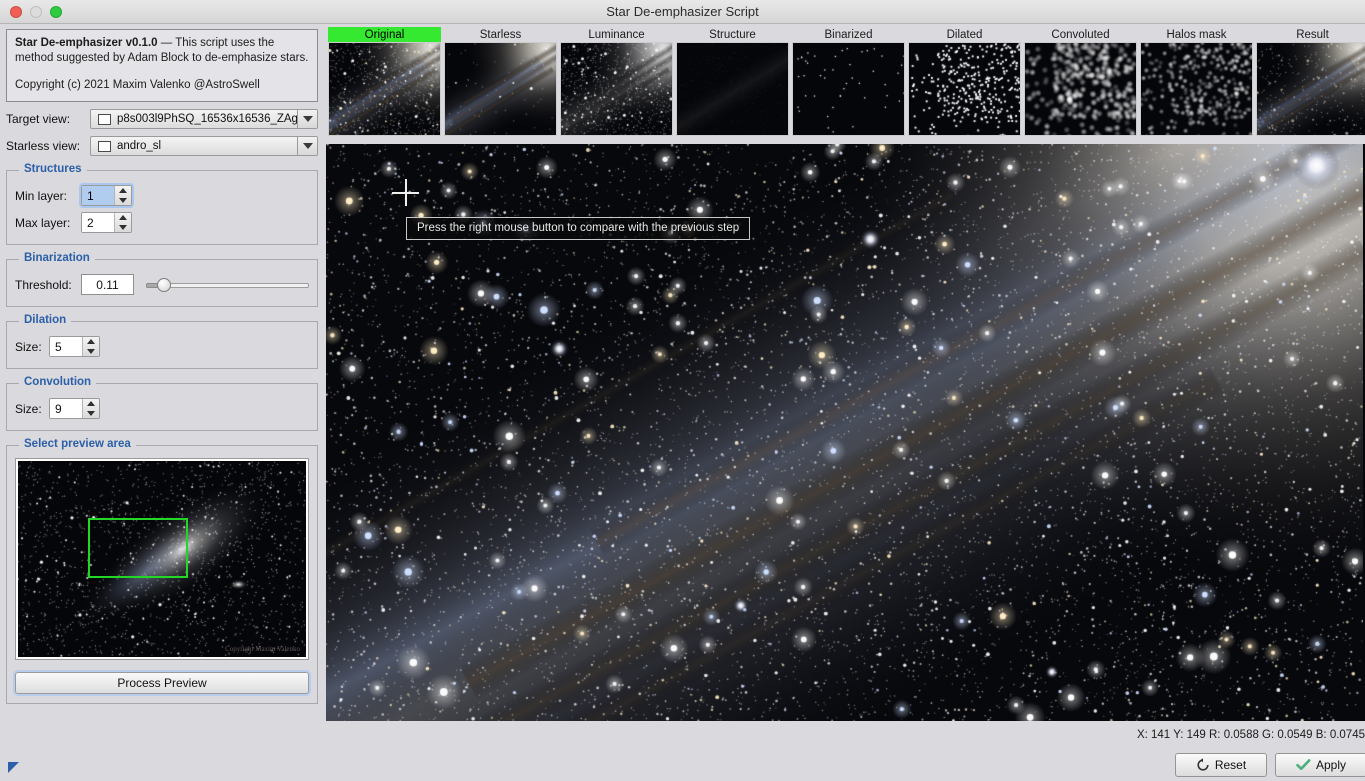 This screenshot has width=1365, height=781. I want to click on min-layer-value: 1, so click(98, 195).